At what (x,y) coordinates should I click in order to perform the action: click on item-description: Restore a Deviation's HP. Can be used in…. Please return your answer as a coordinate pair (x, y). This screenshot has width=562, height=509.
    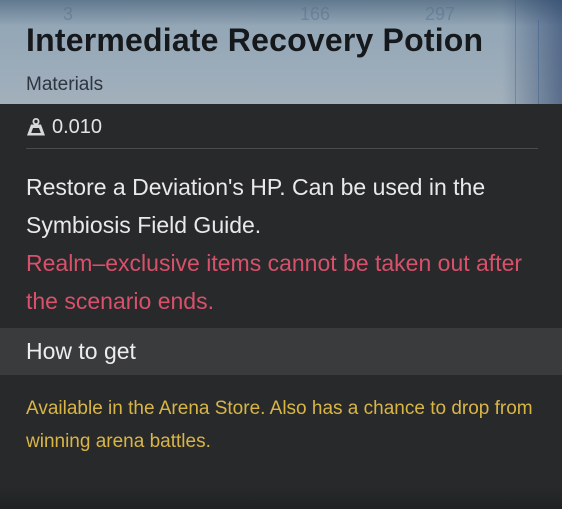
    Looking at the image, I should click on (256, 206).